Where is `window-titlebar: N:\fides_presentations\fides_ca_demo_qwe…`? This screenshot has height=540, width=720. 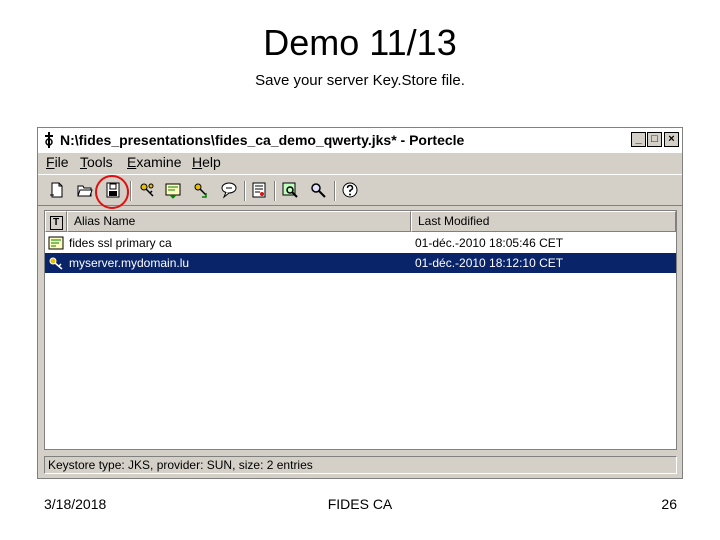 window-titlebar: N:\fides_presentations\fides_ca_demo_qwe… is located at coordinates (360, 140).